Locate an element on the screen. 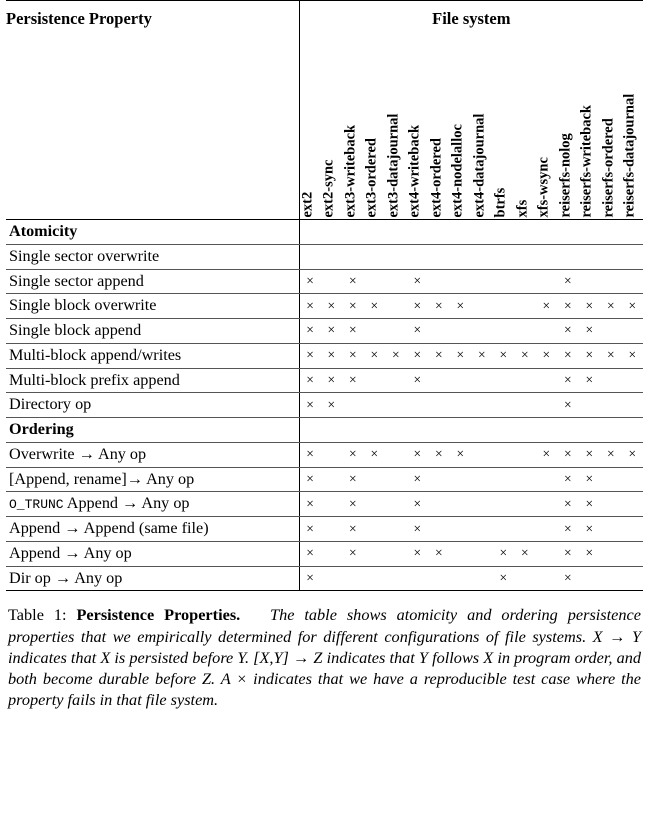 This screenshot has width=649, height=823. column-header-label: btrfs is located at coordinates (500, 202).